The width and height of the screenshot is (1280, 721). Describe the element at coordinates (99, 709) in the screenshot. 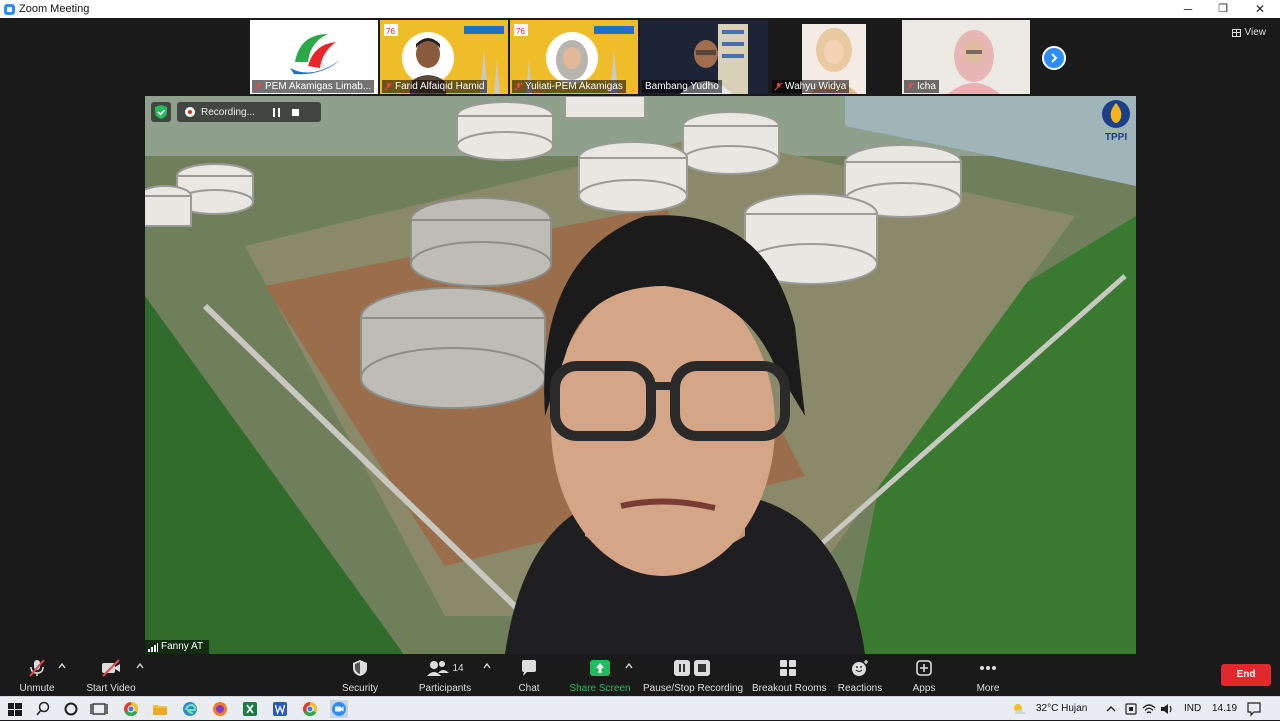

I see `task-view-icon` at that location.